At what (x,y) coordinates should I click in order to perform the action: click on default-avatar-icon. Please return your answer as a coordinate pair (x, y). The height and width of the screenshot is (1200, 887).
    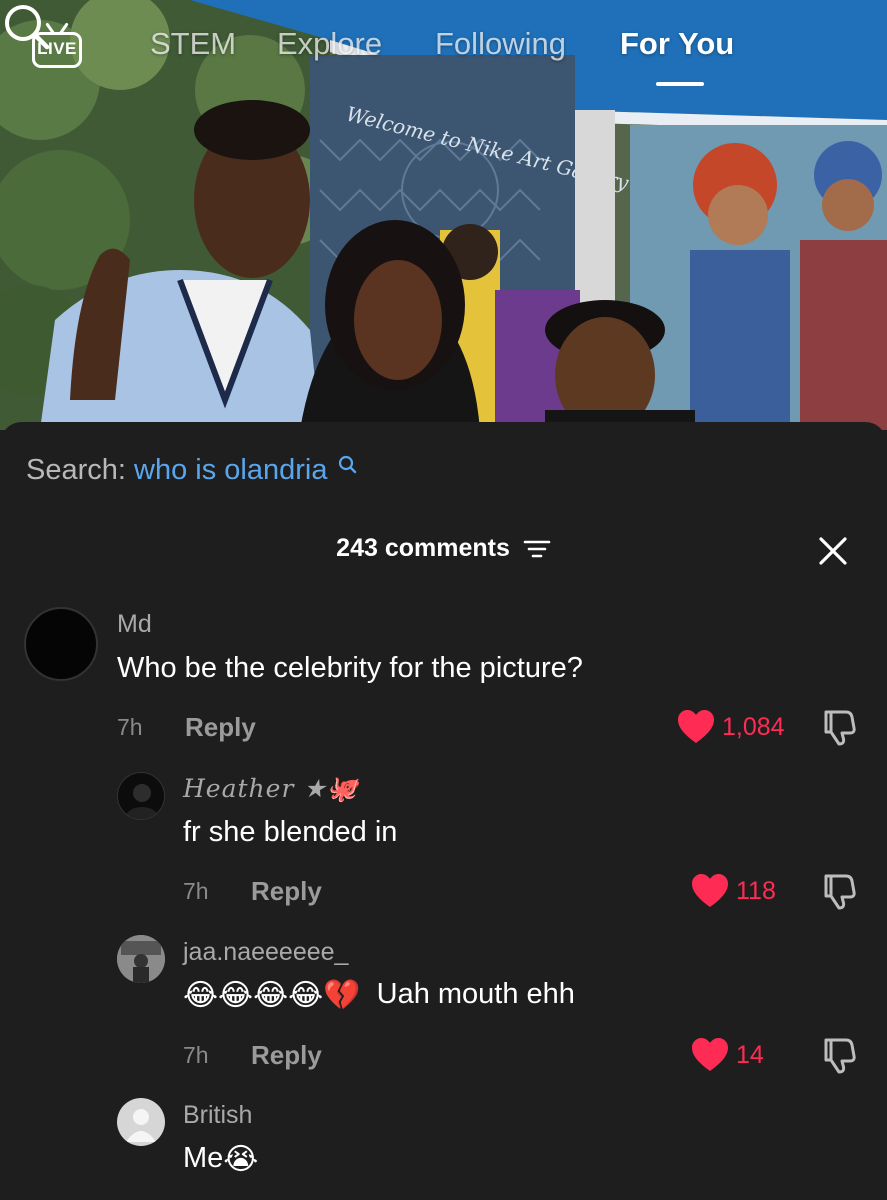
    Looking at the image, I should click on (141, 1125).